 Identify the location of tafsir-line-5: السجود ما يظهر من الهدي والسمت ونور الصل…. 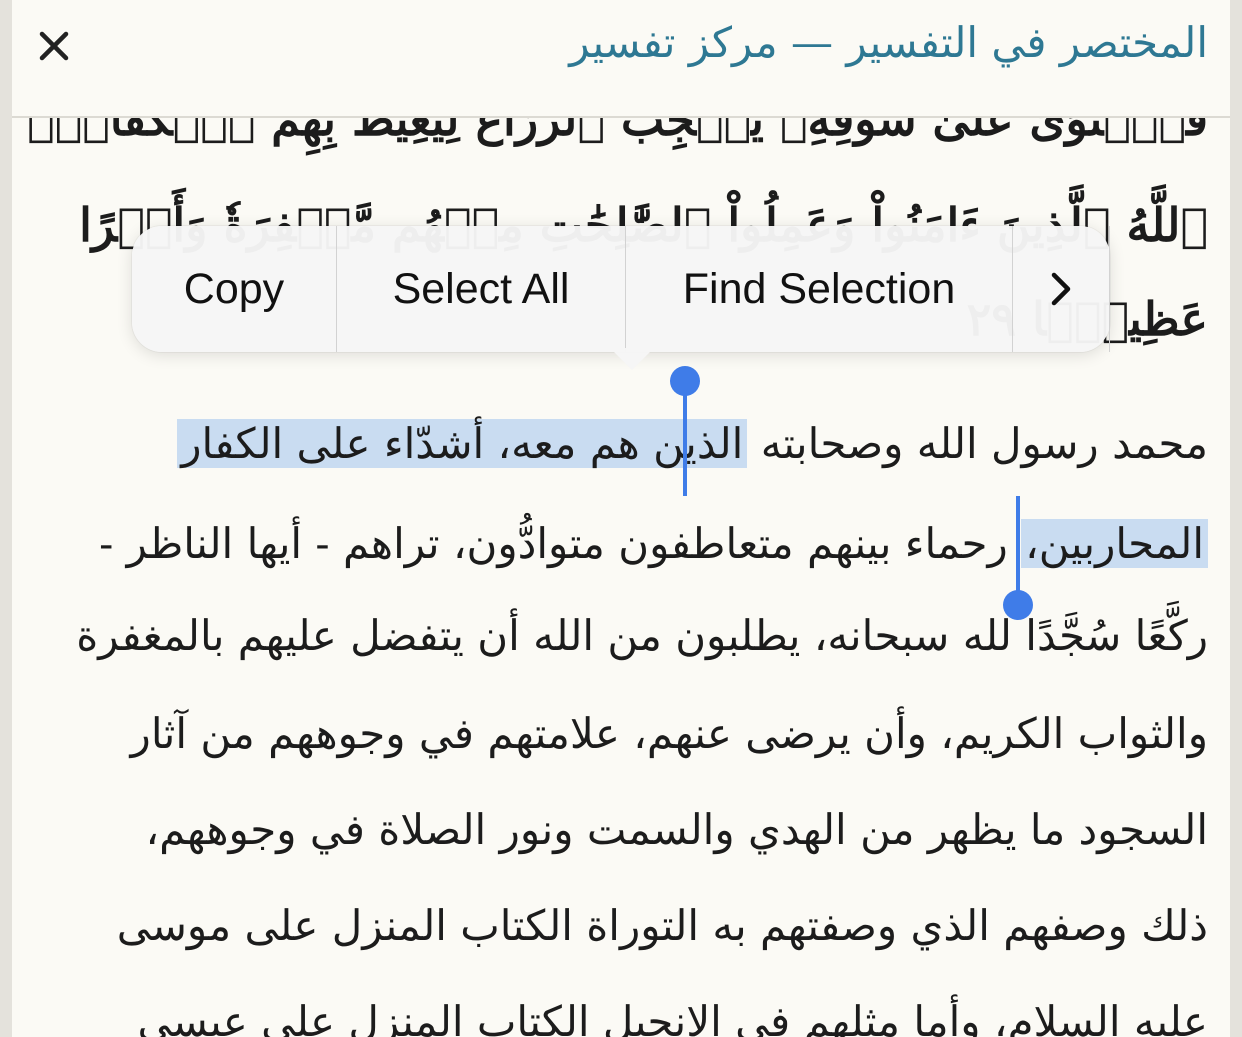
(676, 829).